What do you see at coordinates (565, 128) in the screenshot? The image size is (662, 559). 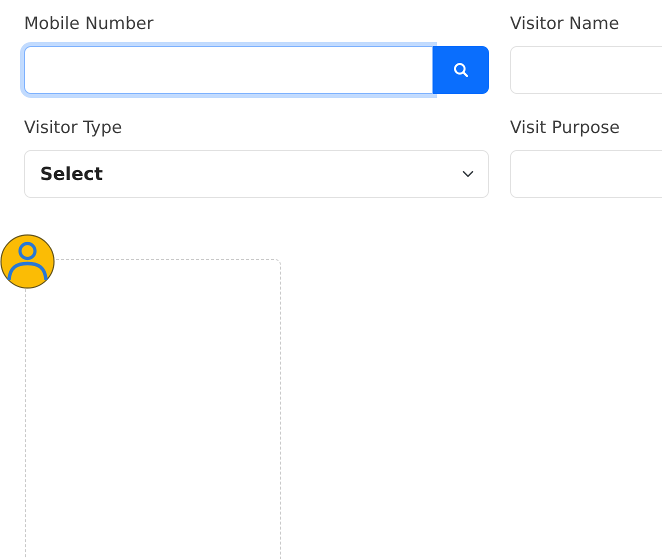 I see `field-label: Visit Purpose` at bounding box center [565, 128].